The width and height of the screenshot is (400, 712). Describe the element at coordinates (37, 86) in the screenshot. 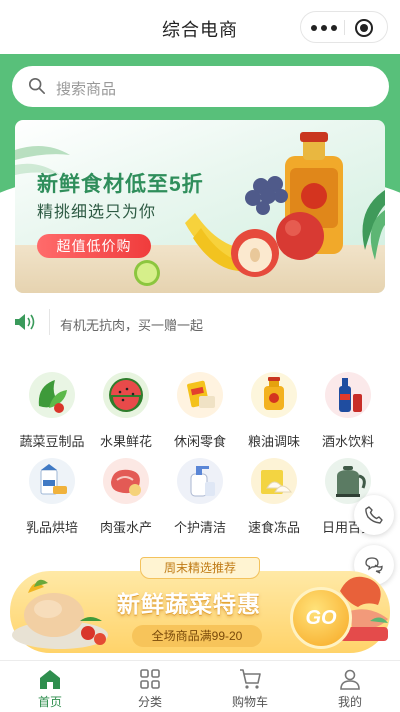

I see `search-icon` at that location.